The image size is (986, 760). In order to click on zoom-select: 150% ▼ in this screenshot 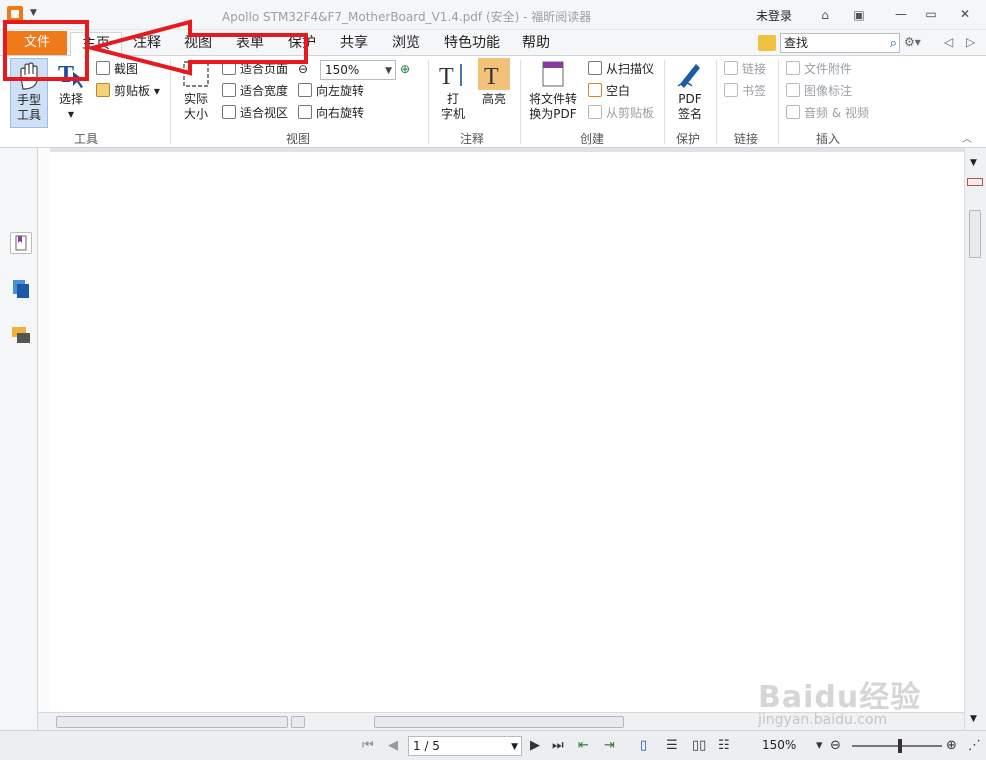, I will do `click(358, 70)`.